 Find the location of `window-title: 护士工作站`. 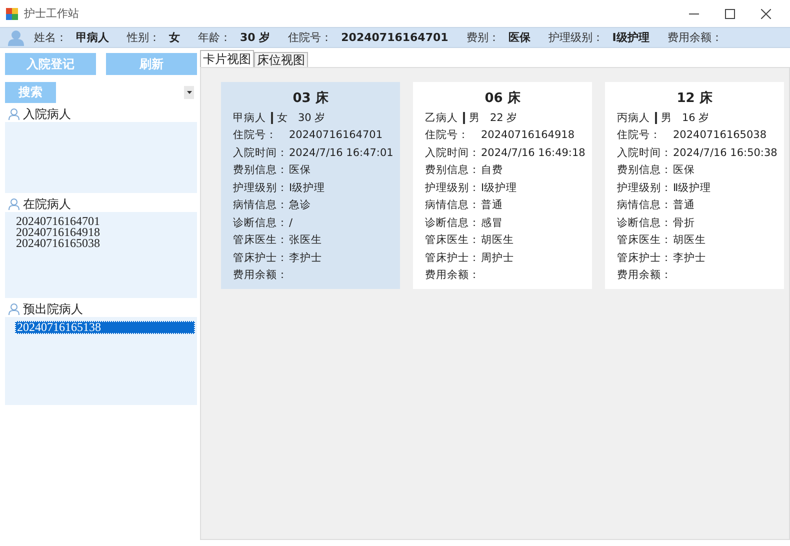

window-title: 护士工作站 is located at coordinates (52, 13).